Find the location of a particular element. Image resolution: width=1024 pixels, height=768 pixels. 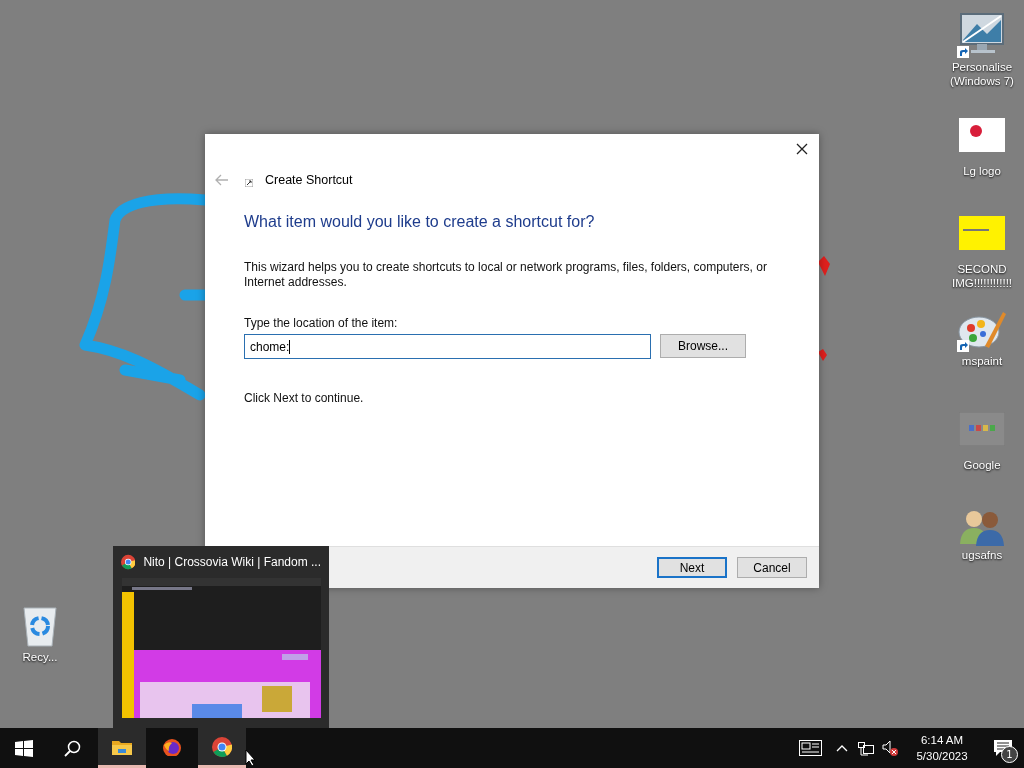

wizard-hint: Click Next to continue. is located at coordinates (304, 398).